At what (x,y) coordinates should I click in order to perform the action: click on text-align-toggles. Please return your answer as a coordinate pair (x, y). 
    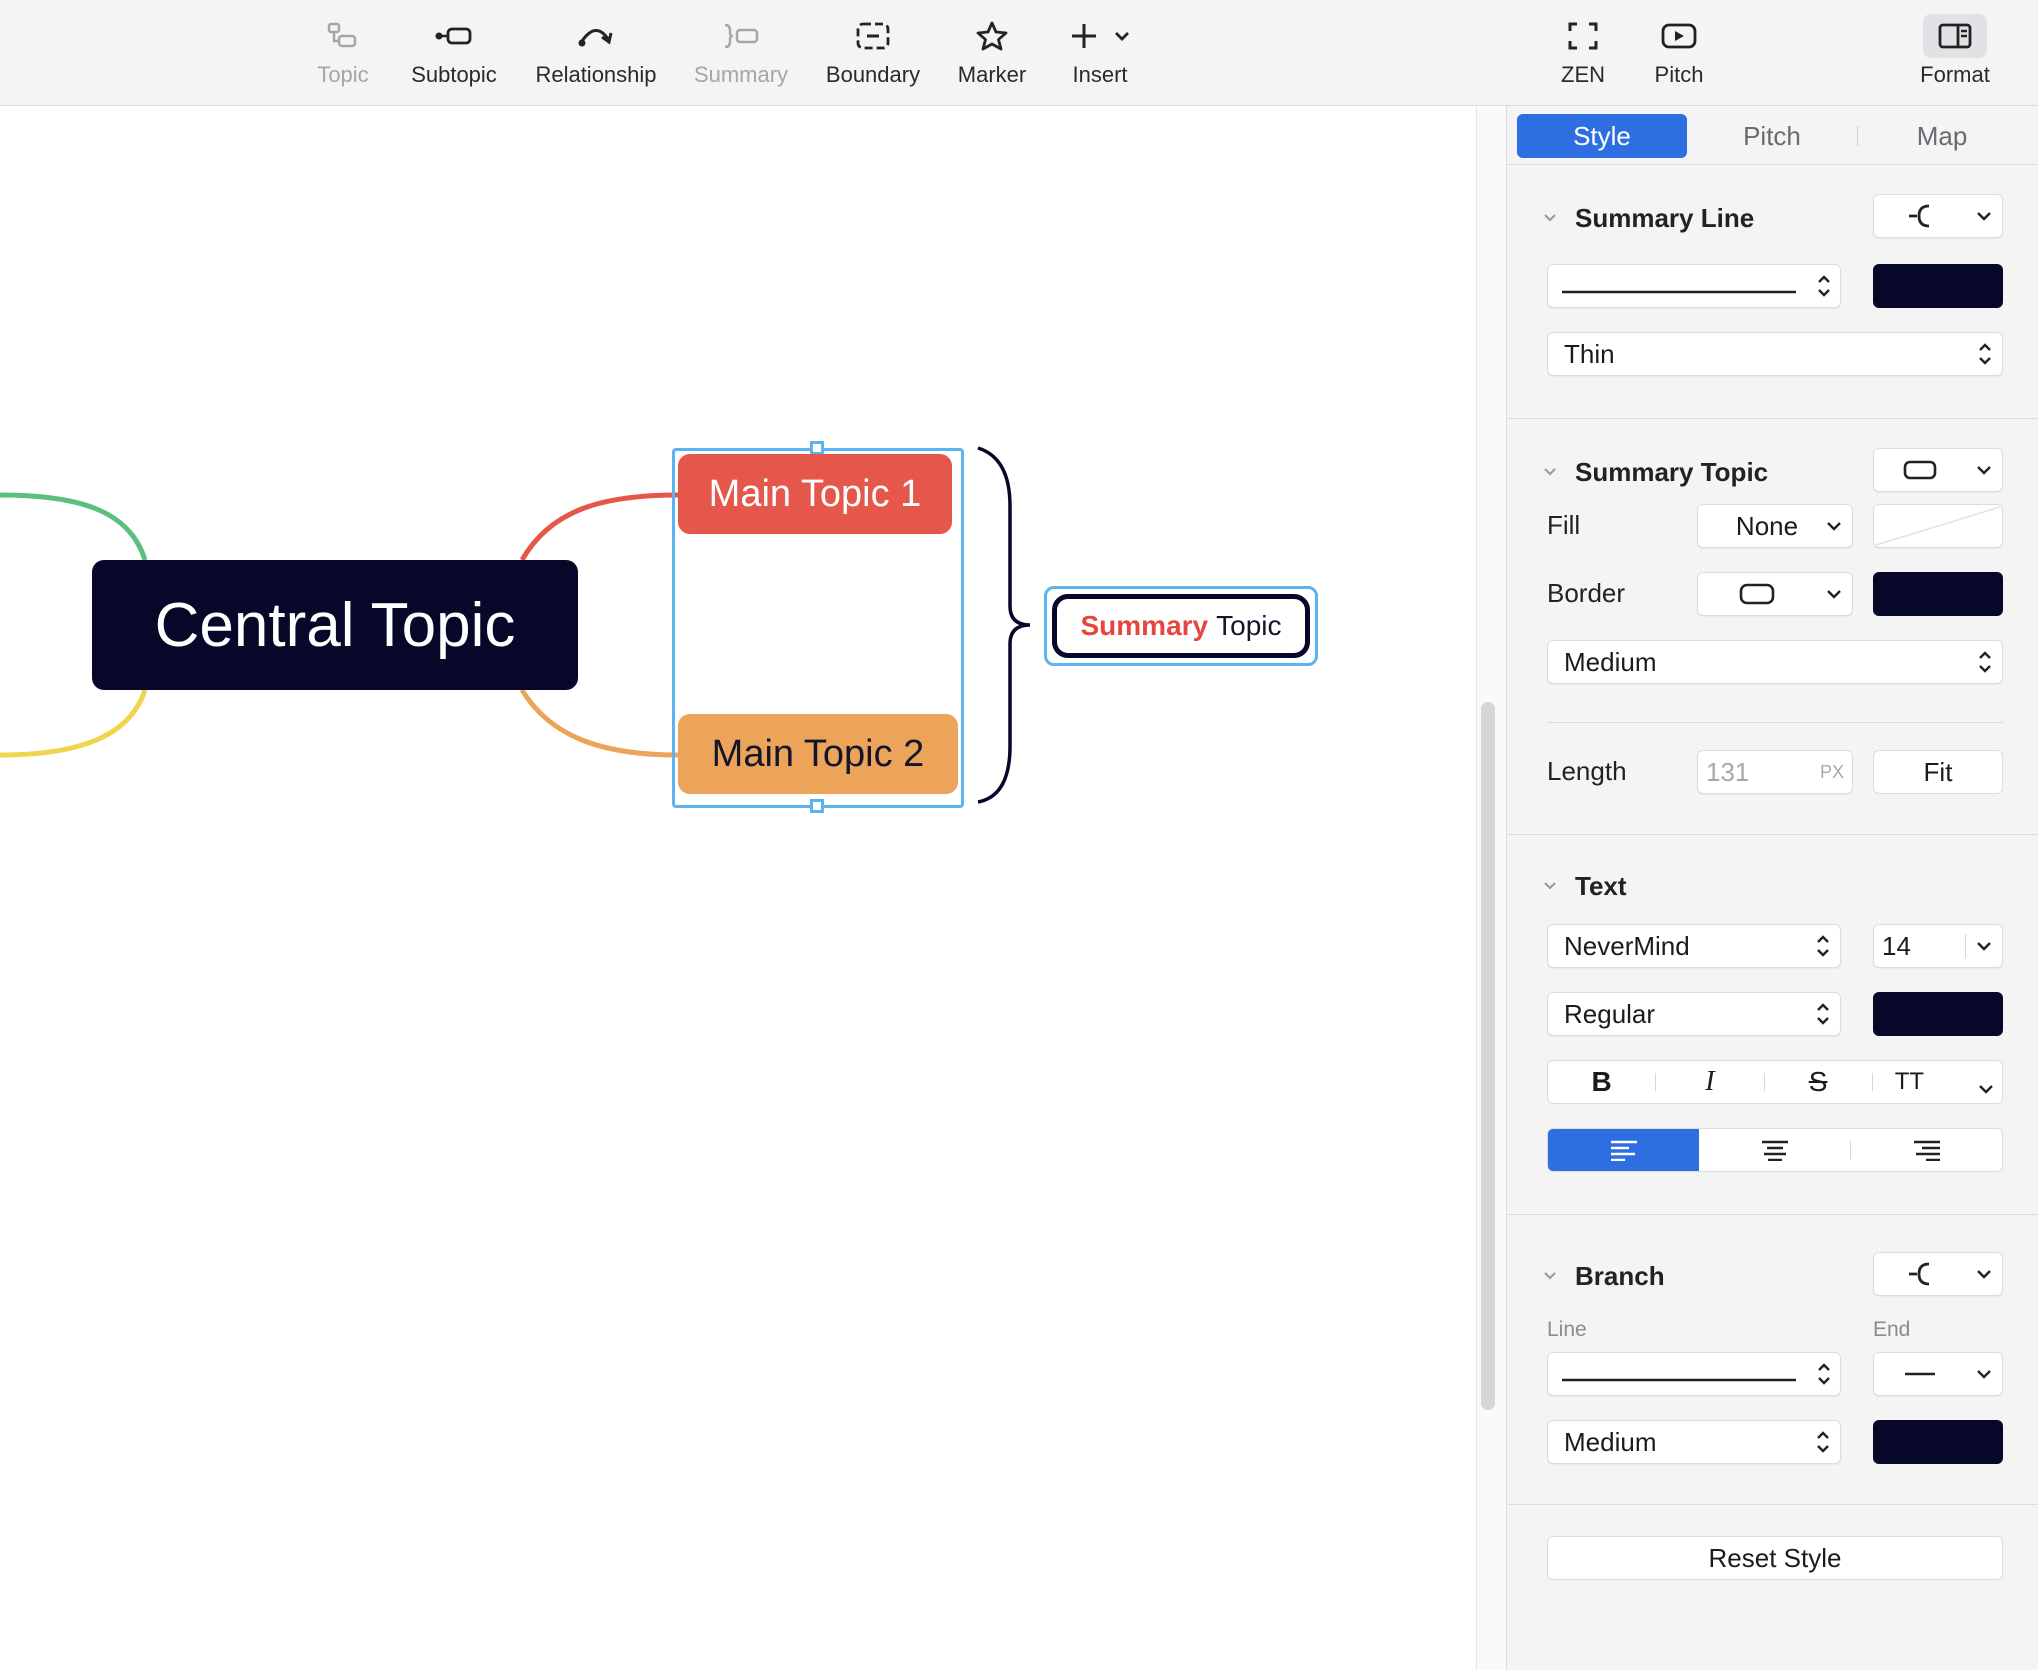
    Looking at the image, I should click on (1775, 1150).